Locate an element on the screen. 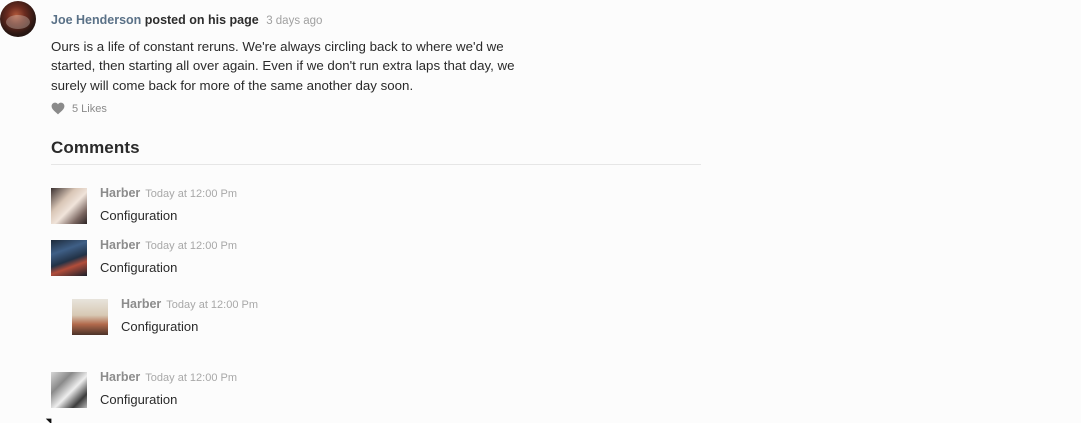 The height and width of the screenshot is (423, 1081). avatar-photo-detail is located at coordinates (18, 22).